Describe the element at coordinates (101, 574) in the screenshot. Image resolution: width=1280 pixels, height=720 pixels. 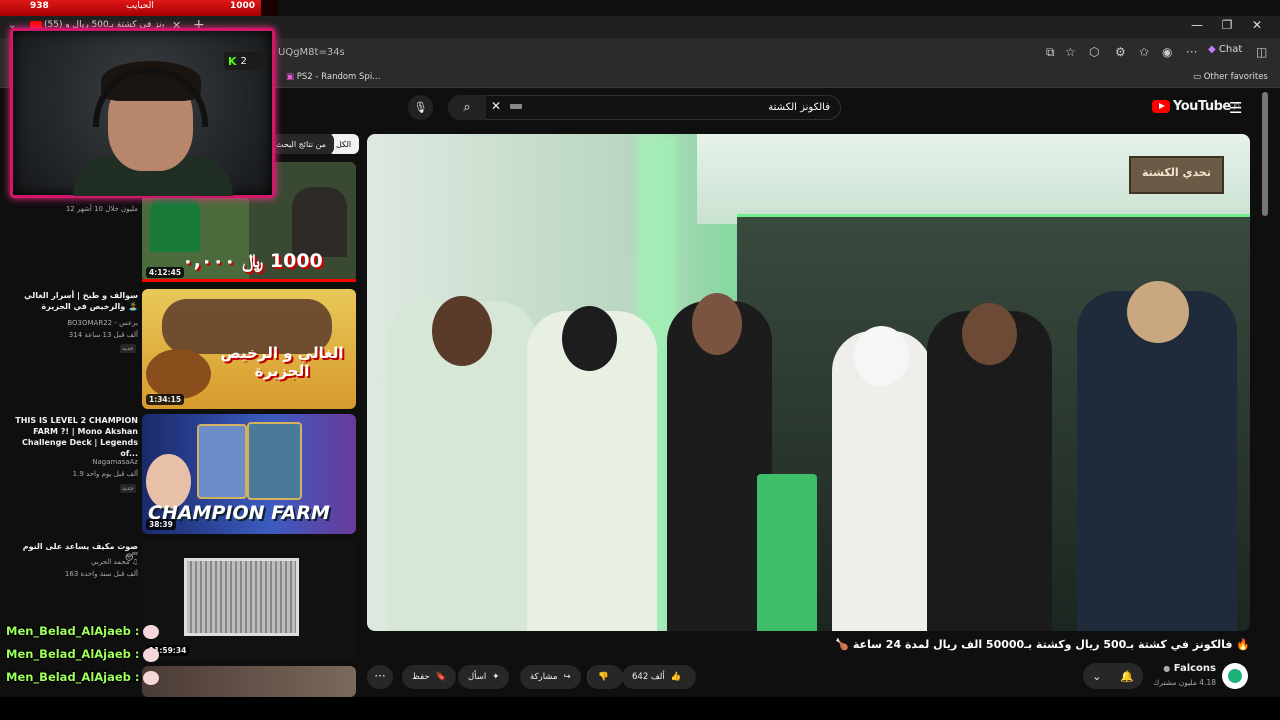
I see `related-video-meta: 163 ألف قبل سنة واحدة` at that location.